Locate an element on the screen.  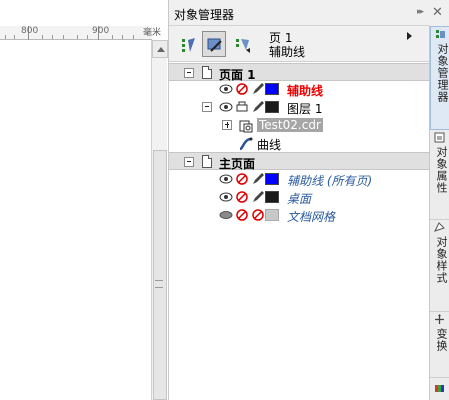
tree-row-guides-all: 辅助线 (所有页) is located at coordinates (299, 179).